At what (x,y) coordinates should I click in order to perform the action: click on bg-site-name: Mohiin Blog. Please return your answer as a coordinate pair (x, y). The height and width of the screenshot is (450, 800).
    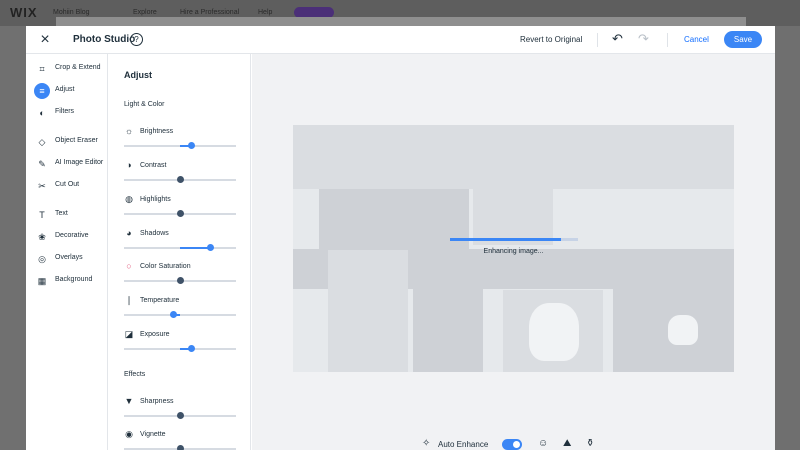
    Looking at the image, I should click on (71, 12).